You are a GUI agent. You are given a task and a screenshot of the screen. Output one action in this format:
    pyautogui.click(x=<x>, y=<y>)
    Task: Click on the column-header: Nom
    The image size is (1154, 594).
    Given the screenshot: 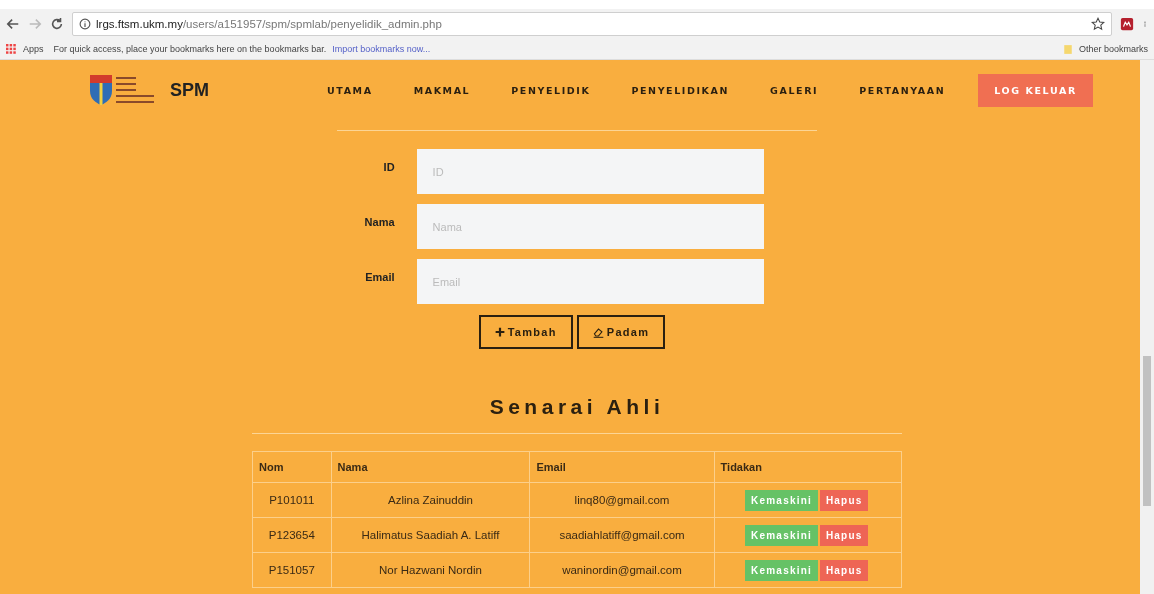 What is the action you would take?
    pyautogui.click(x=292, y=467)
    